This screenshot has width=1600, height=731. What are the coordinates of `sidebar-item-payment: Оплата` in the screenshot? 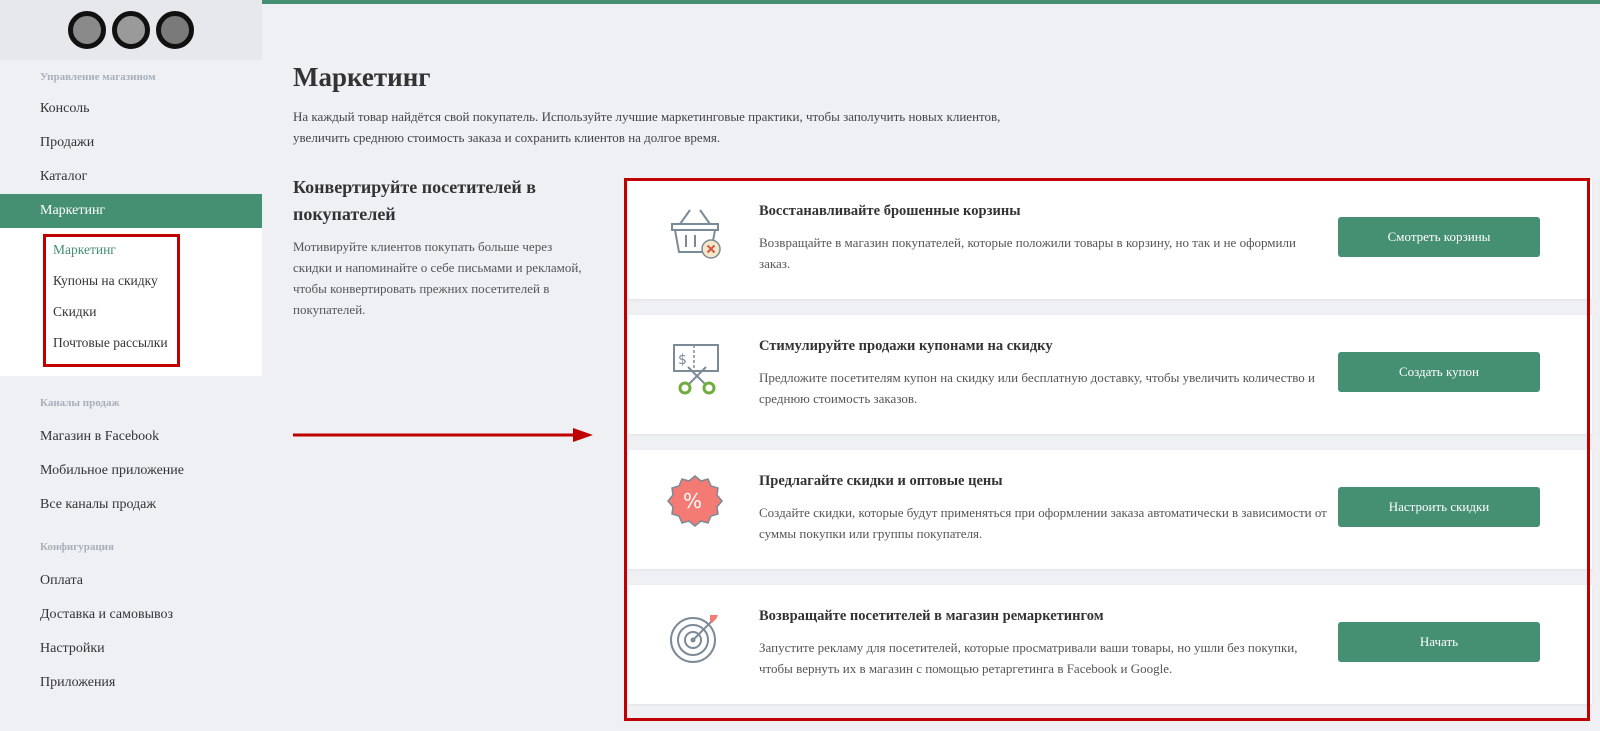 It's located at (131, 581).